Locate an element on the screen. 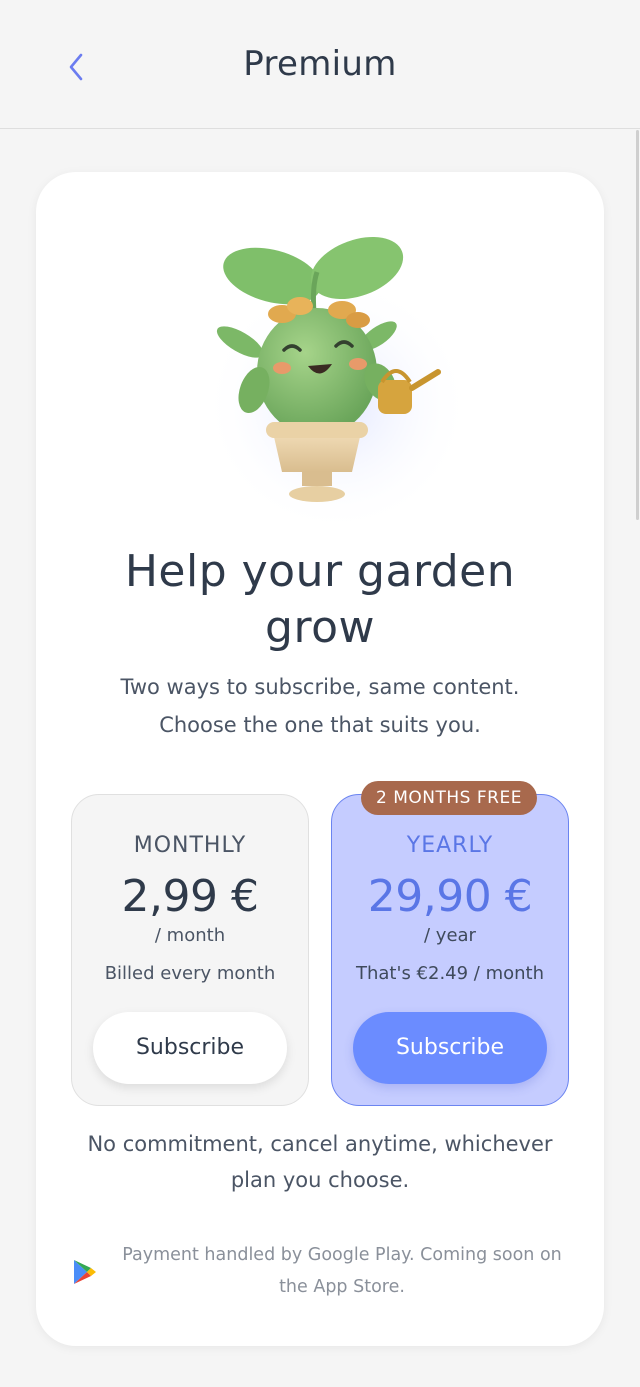  plan-name: MONTHLY is located at coordinates (190, 845).